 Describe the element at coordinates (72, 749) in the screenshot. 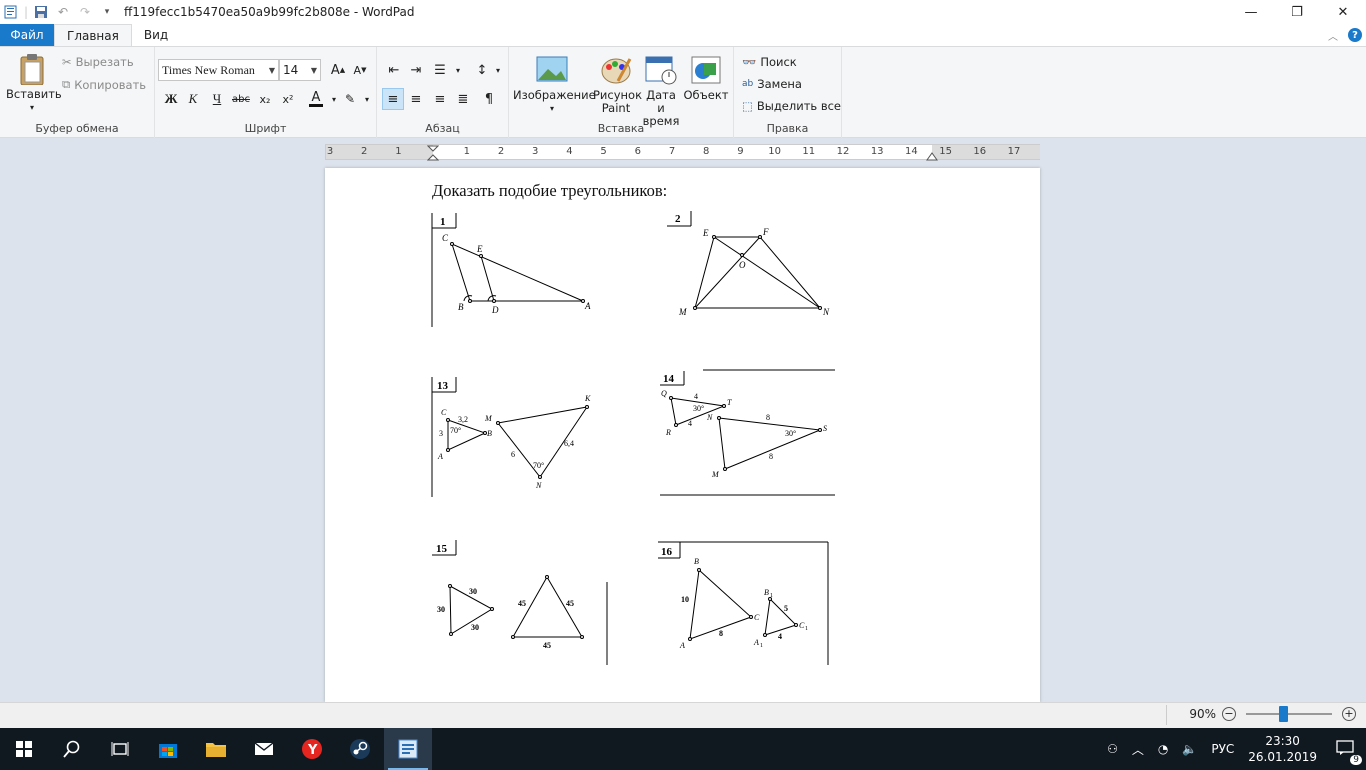

I see `search-button` at that location.